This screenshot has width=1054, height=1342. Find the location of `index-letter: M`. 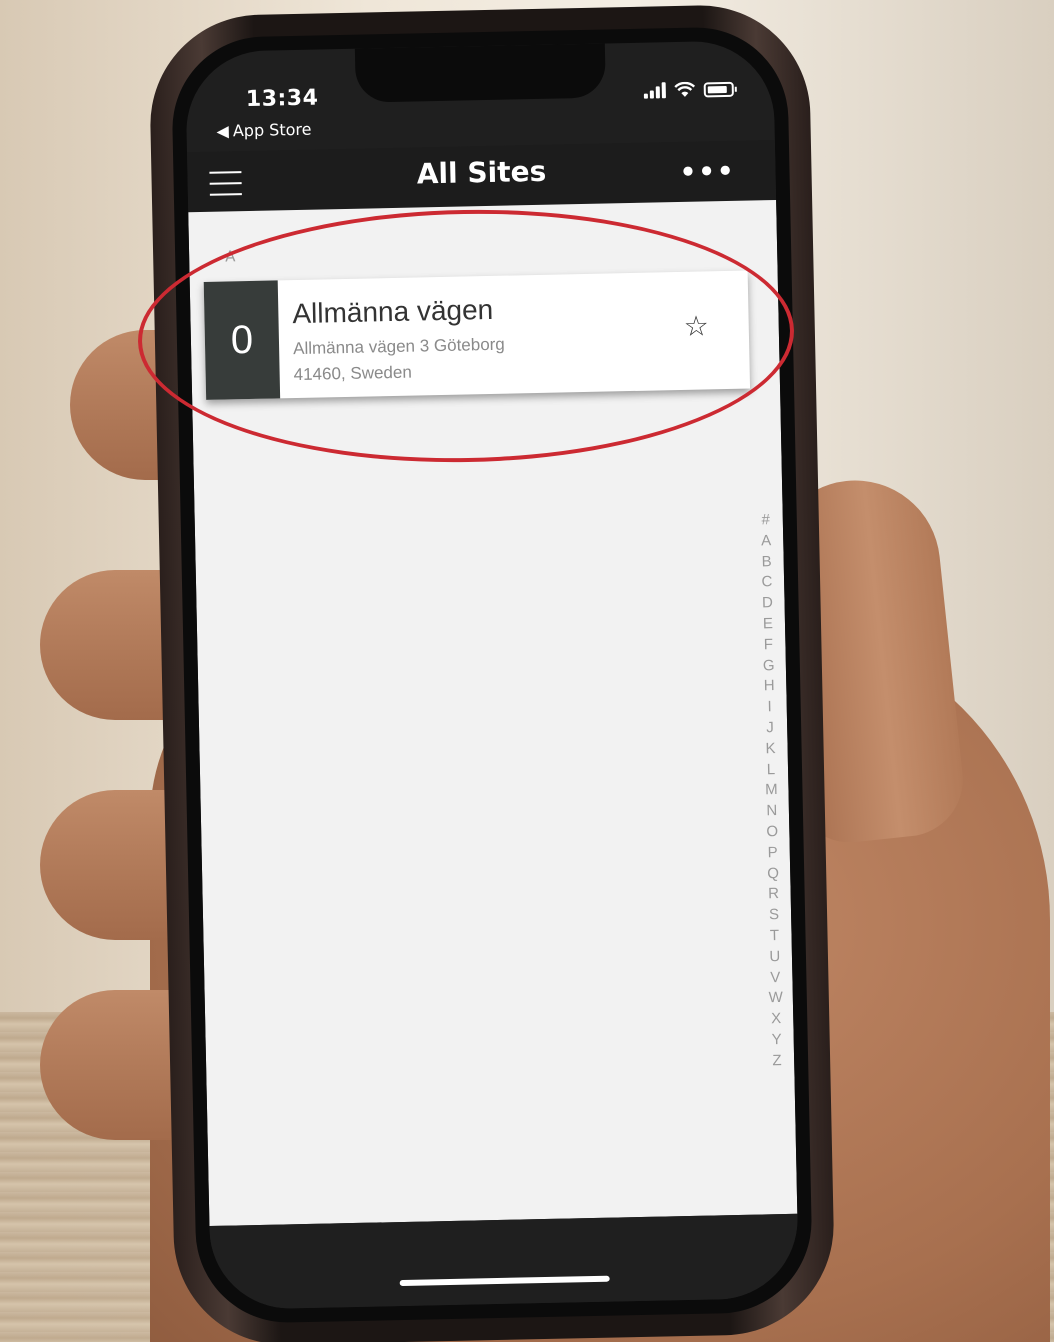

index-letter: M is located at coordinates (771, 790).